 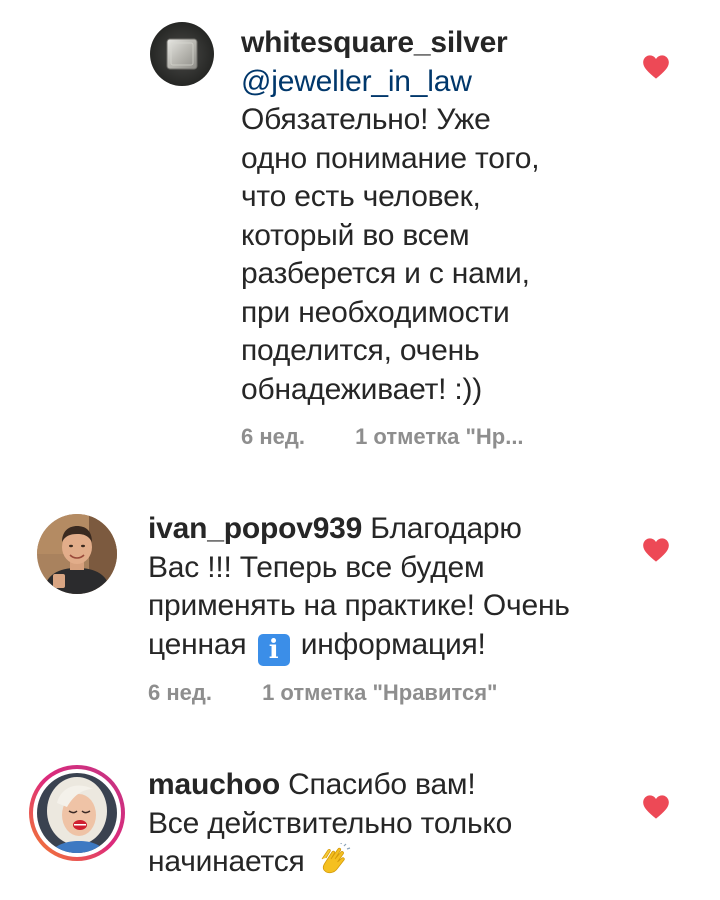 What do you see at coordinates (197, 644) in the screenshot?
I see `comment-text: ценная` at bounding box center [197, 644].